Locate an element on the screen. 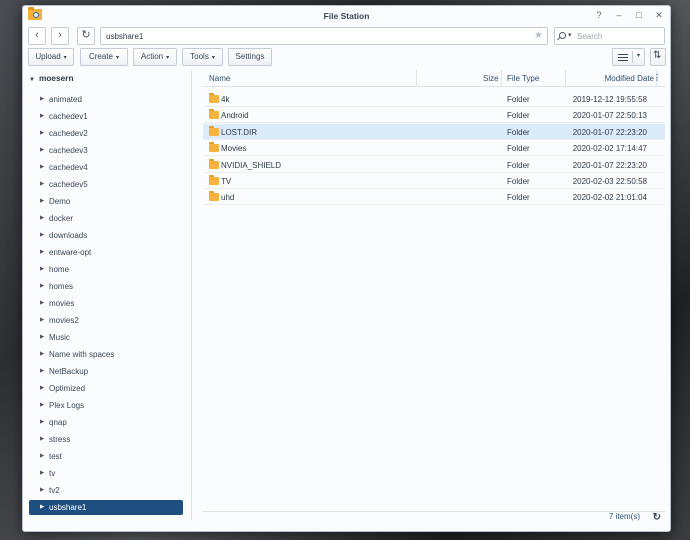  tree-item: ▶ usbshare1 is located at coordinates (106, 507).